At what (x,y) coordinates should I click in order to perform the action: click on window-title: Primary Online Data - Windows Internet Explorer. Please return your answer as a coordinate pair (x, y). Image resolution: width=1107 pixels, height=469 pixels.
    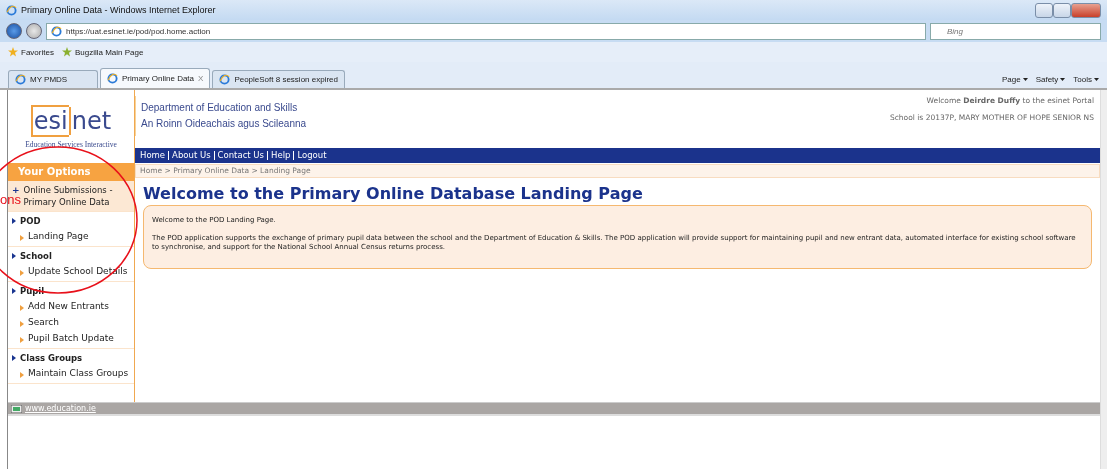
    Looking at the image, I should click on (119, 10).